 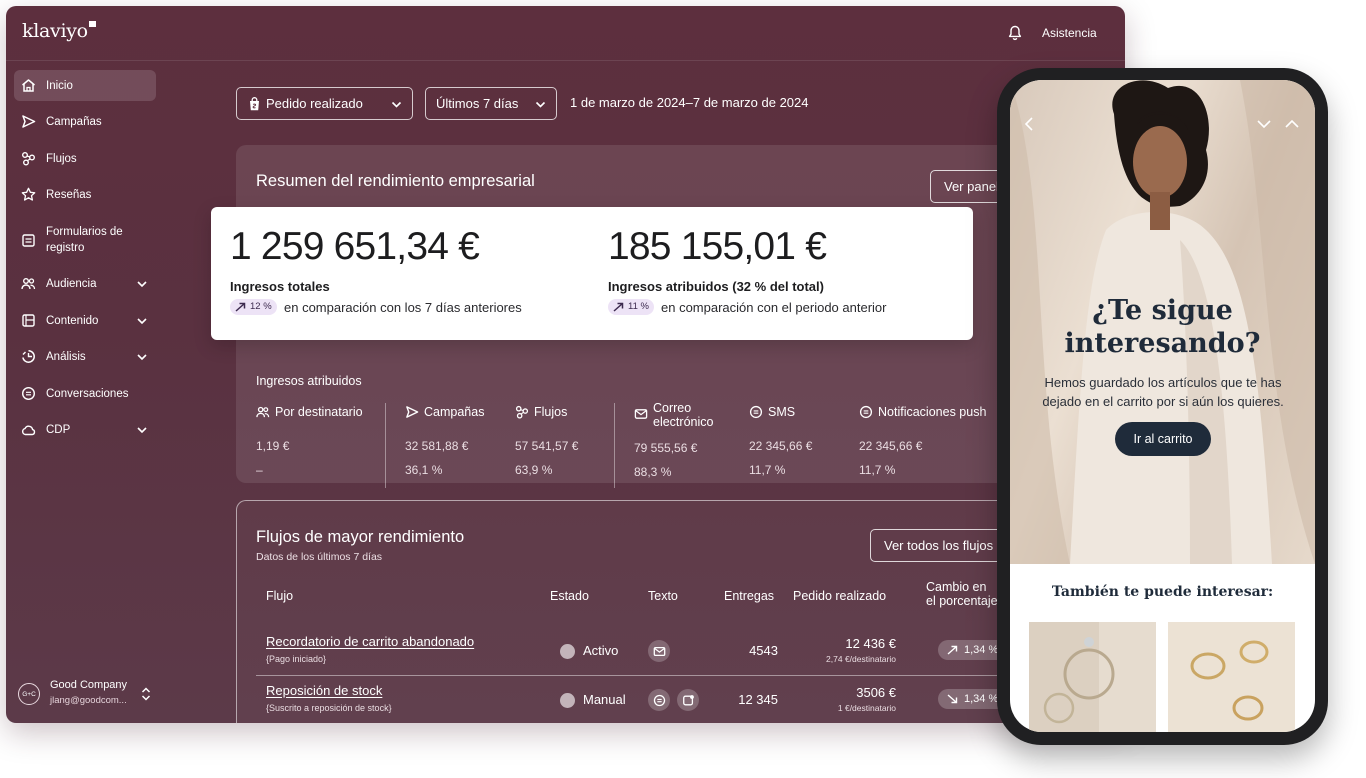 What do you see at coordinates (85, 429) in the screenshot?
I see `sidebar-item-cdp: CDP` at bounding box center [85, 429].